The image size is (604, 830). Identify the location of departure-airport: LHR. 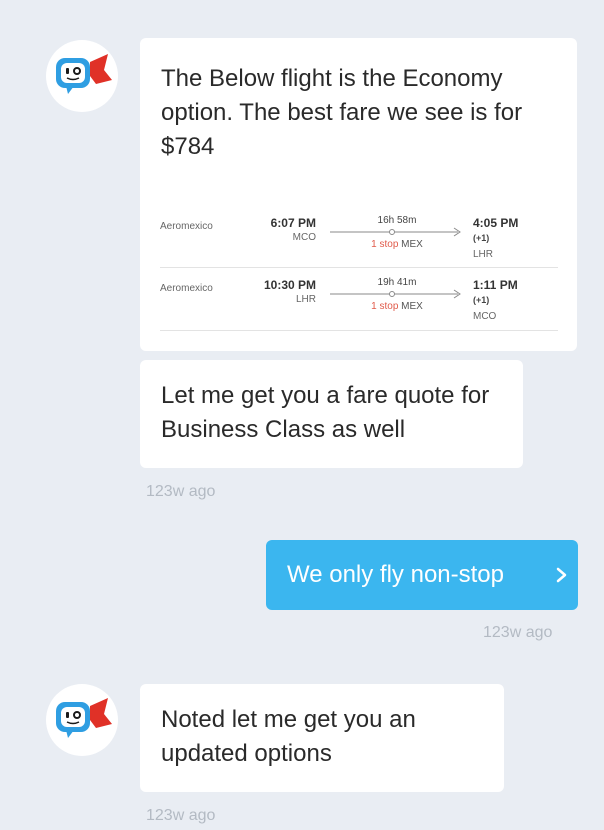
(305, 299).